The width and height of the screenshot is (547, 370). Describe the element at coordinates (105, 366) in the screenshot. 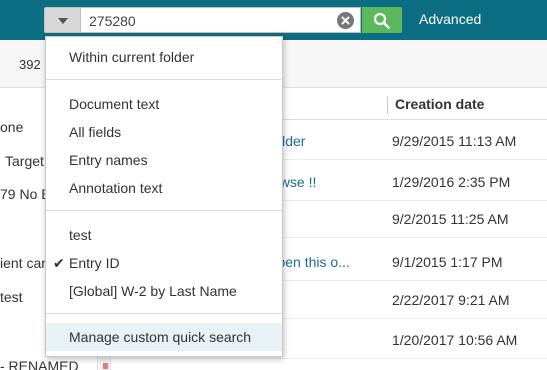

I see `status-marker` at that location.